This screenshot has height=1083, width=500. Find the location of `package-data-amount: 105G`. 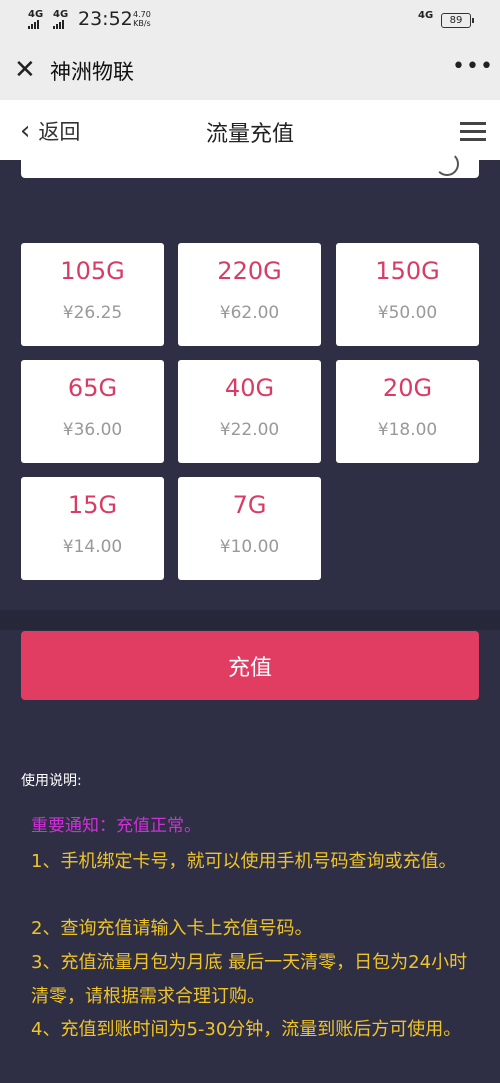

package-data-amount: 105G is located at coordinates (92, 271).